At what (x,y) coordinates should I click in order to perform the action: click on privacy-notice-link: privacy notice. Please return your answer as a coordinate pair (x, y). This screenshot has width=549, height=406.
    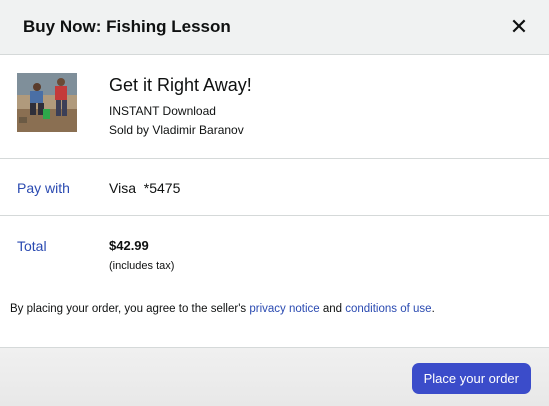
    Looking at the image, I should click on (284, 309).